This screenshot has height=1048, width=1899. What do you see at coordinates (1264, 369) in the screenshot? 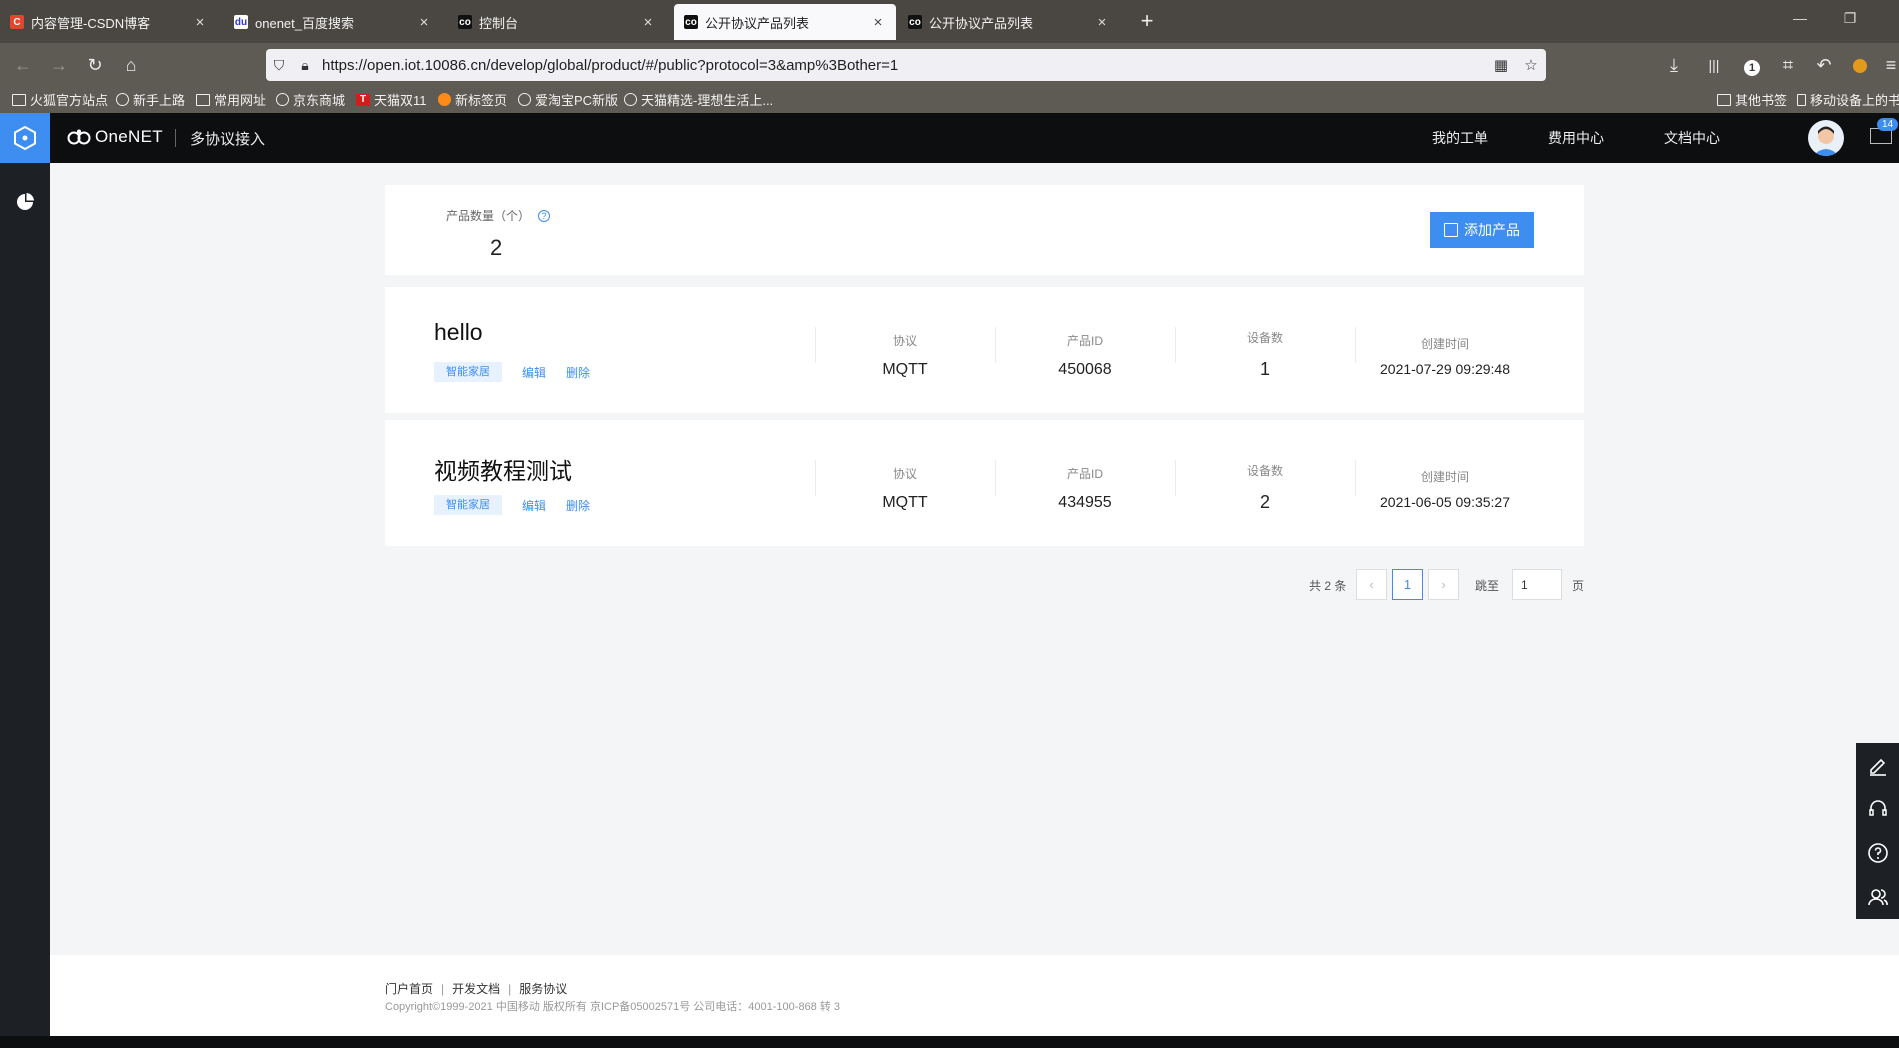
I see `device-count-value: 1` at bounding box center [1264, 369].